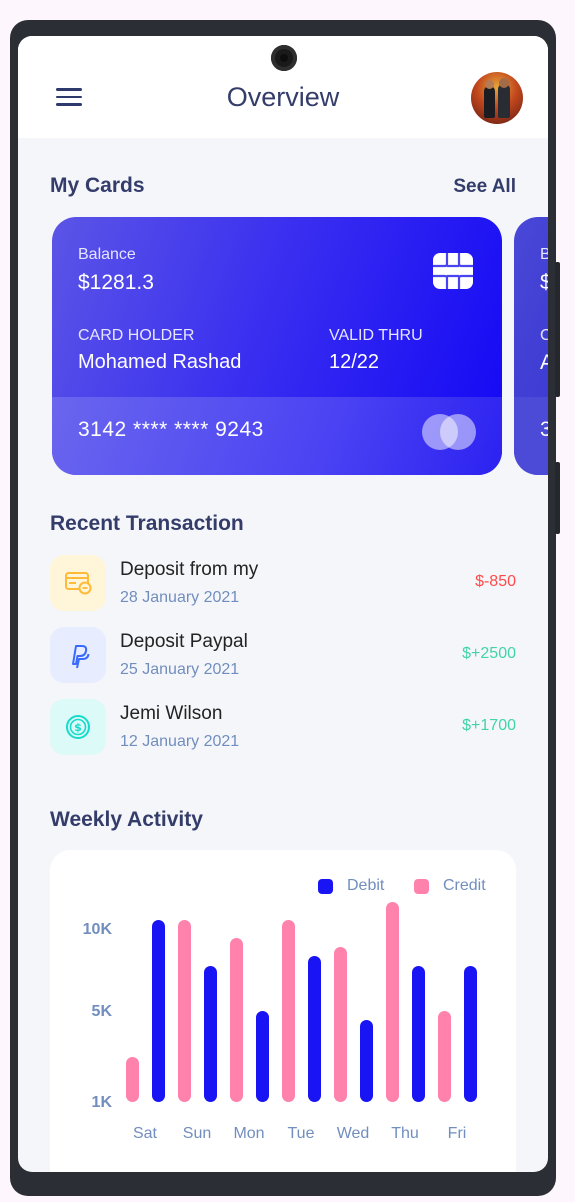 This screenshot has height=1202, width=575. I want to click on x-tick-label: Sun, so click(197, 1133).